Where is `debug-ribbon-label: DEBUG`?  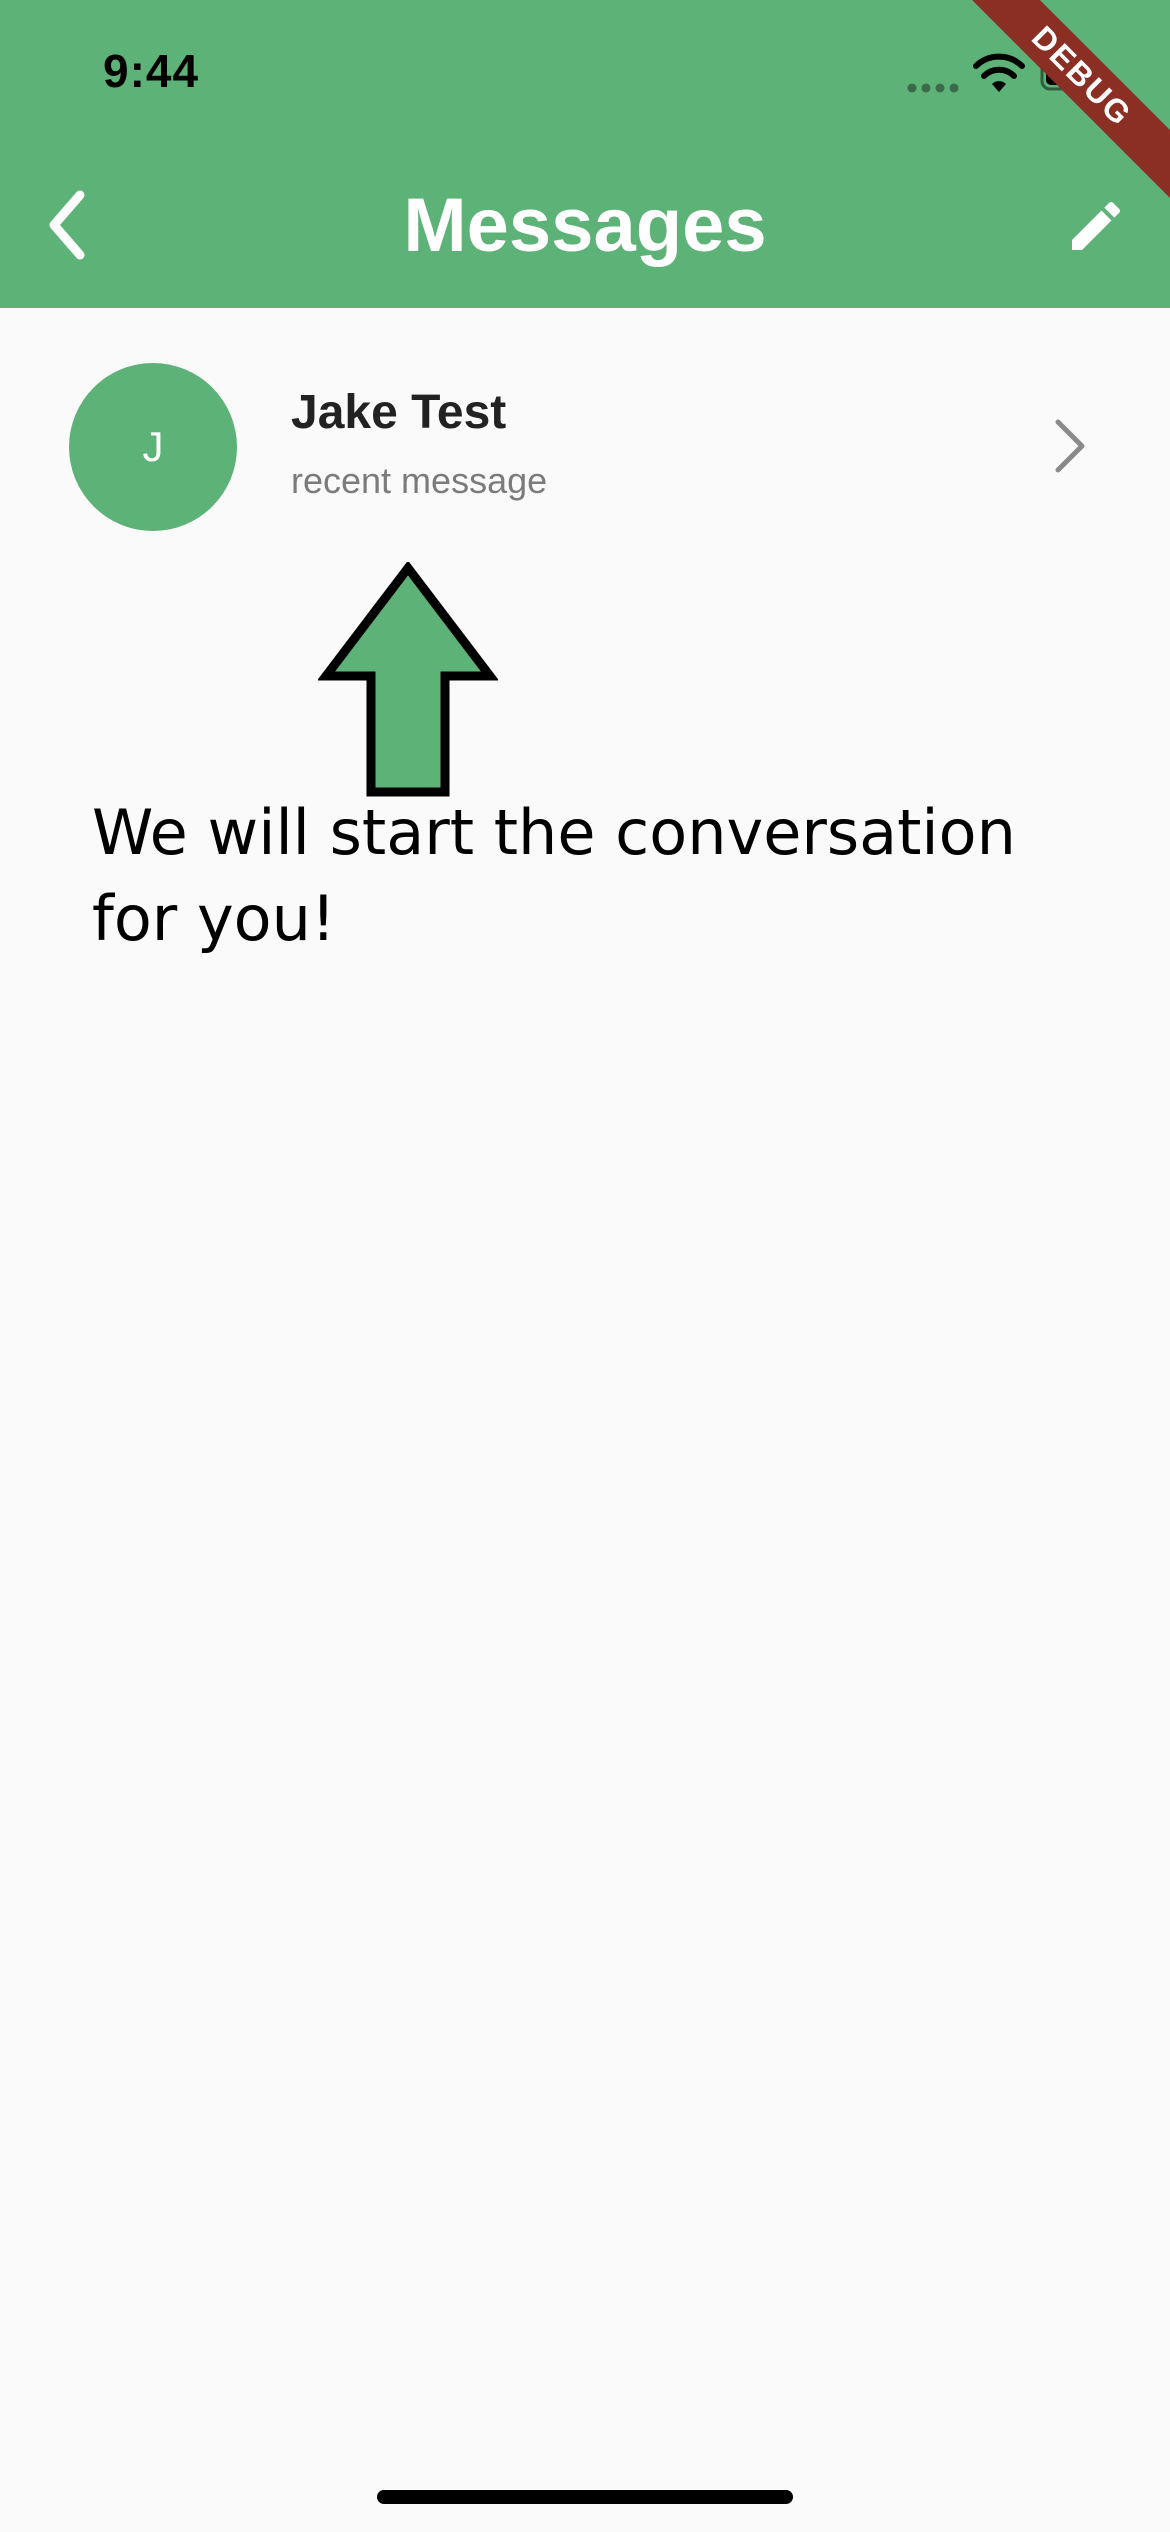 debug-ribbon-label: DEBUG is located at coordinates (1065, 100).